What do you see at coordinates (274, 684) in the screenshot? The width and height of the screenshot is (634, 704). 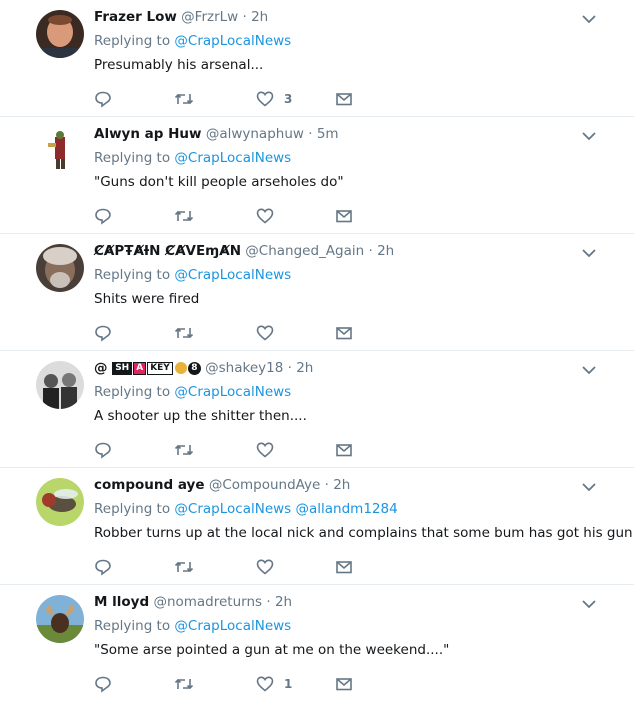 I see `like-button: 1` at bounding box center [274, 684].